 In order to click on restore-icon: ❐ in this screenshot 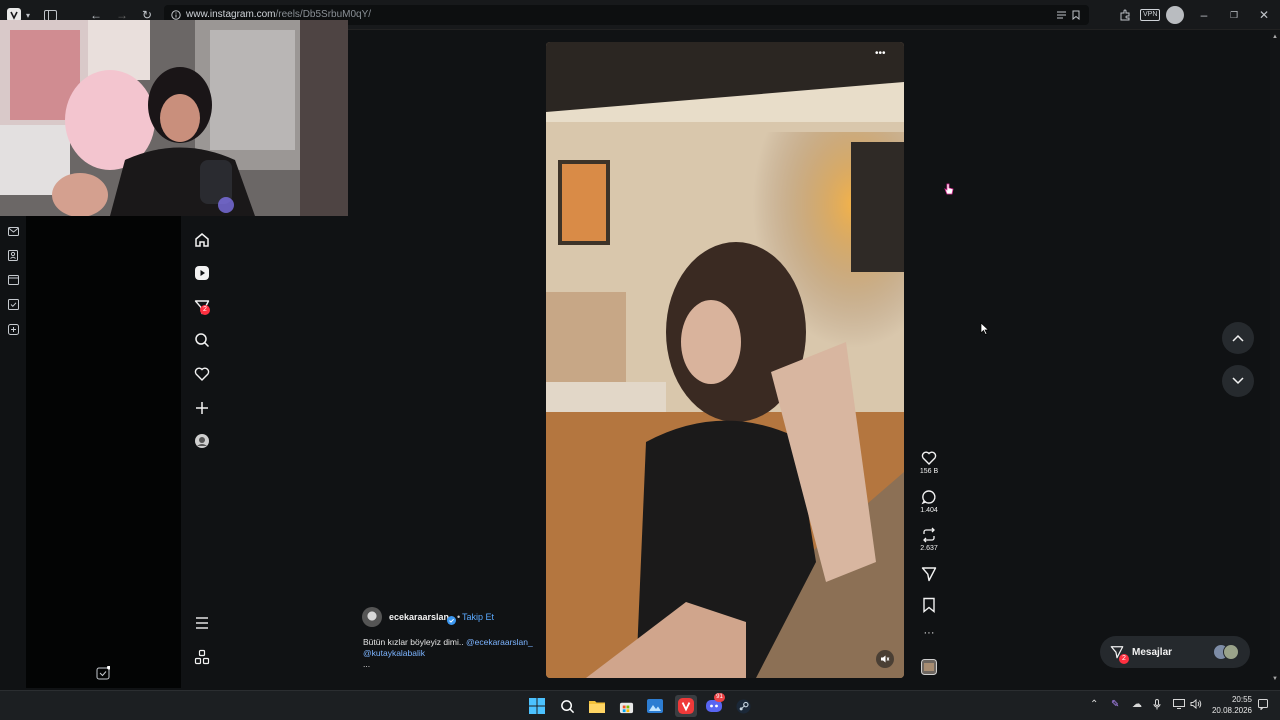, I will do `click(1234, 15)`.